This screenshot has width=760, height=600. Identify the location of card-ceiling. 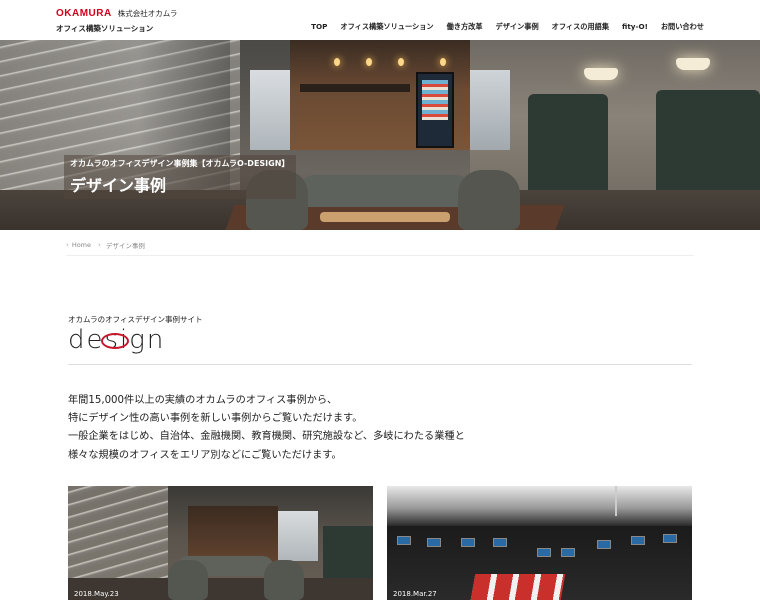
(539, 506).